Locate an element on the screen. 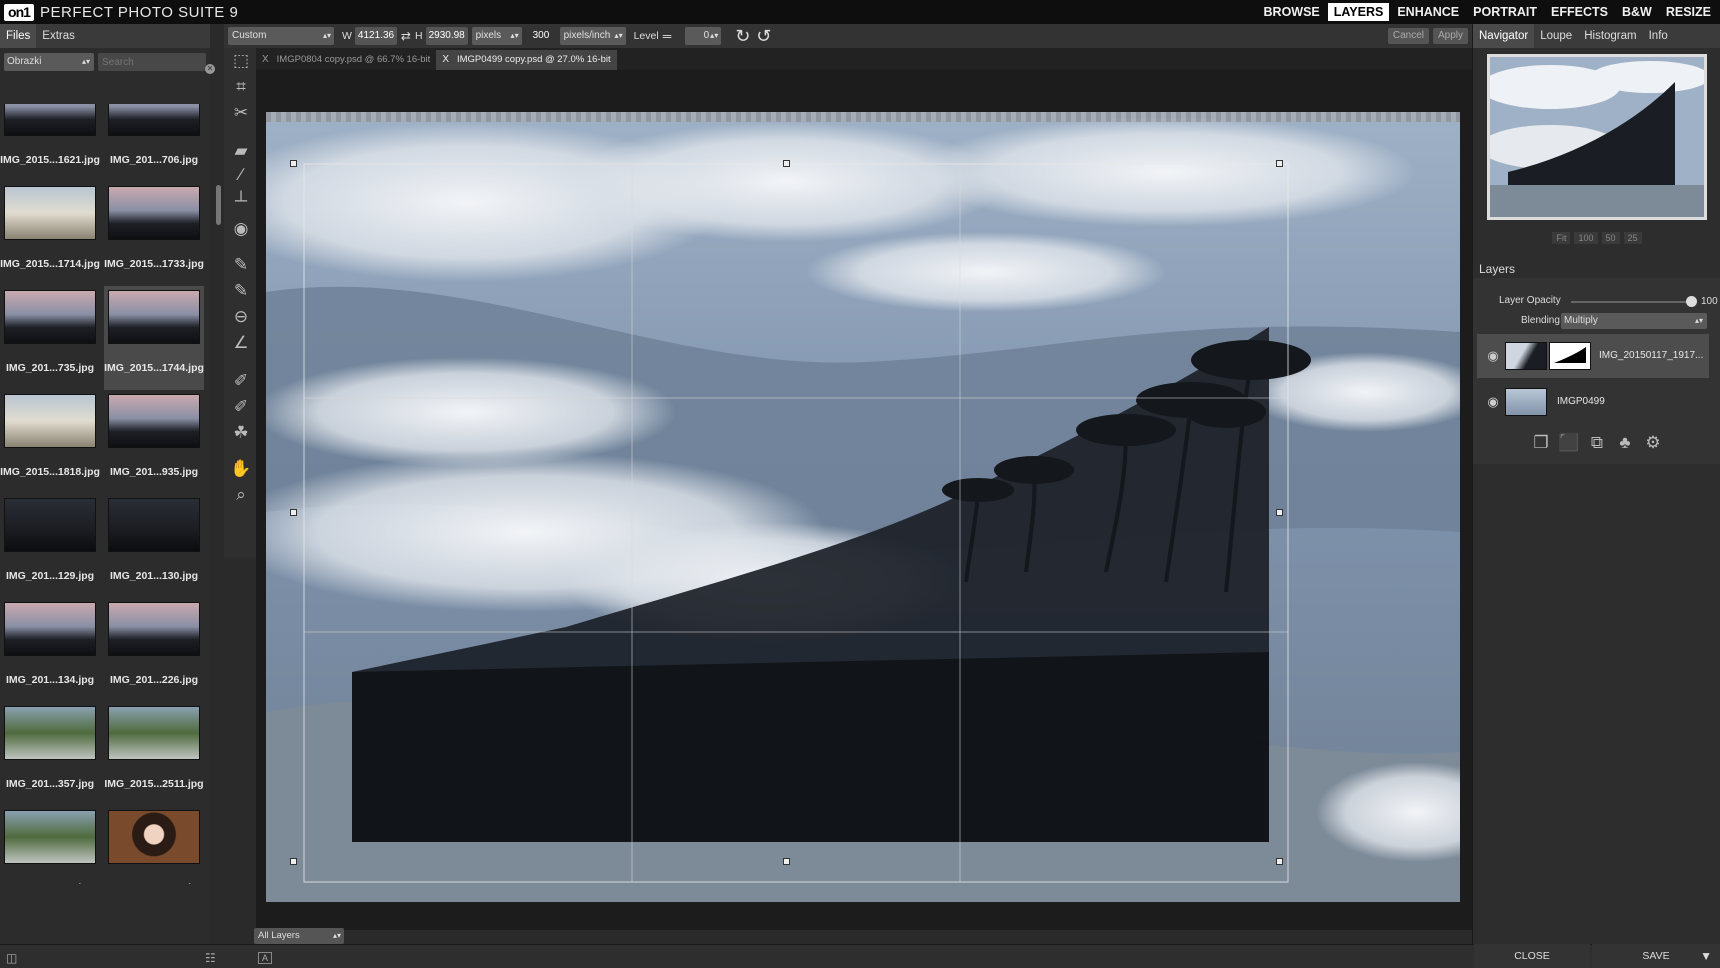 Image resolution: width=1720 pixels, height=968 pixels. thumbnail-item: IMG_201...706.jpg is located at coordinates (154, 143).